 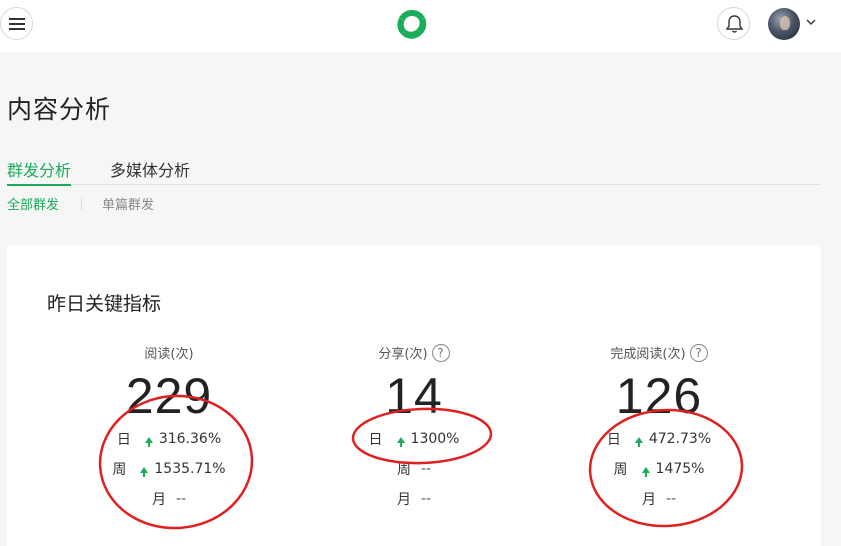 I want to click on subtab-single-mass-send: 单篇群发, so click(x=128, y=203).